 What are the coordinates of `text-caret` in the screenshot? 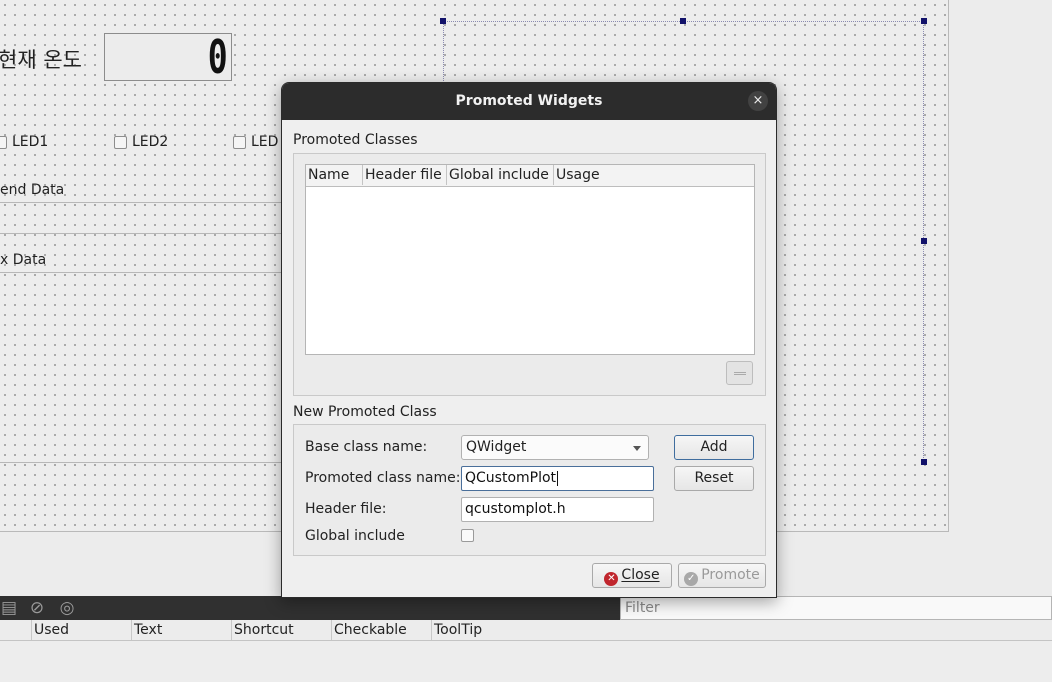 It's located at (558, 478).